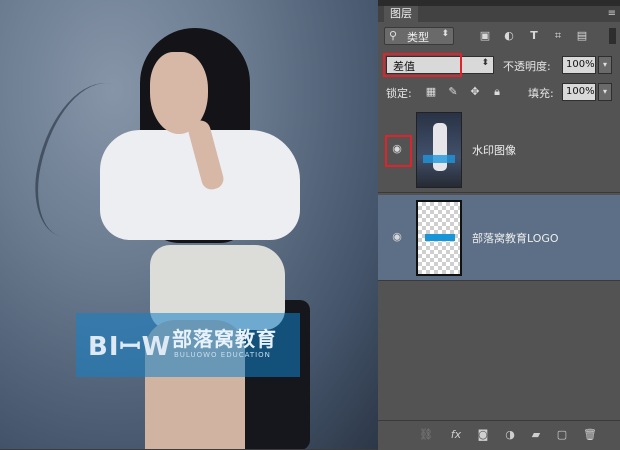 The height and width of the screenshot is (450, 620). Describe the element at coordinates (398, 151) in the screenshot. I see `visibility-highlight-box` at that location.